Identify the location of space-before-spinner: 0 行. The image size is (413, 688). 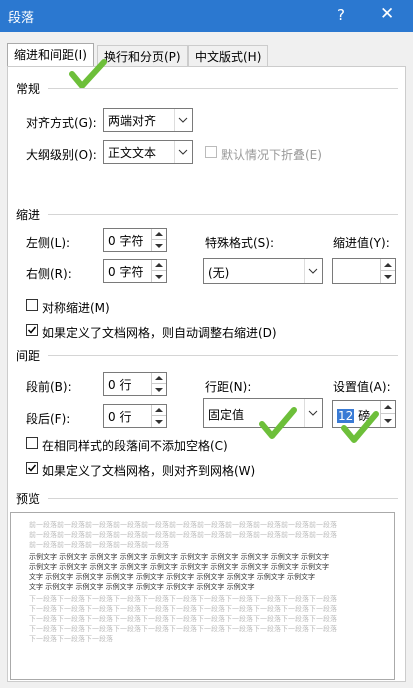
(135, 384).